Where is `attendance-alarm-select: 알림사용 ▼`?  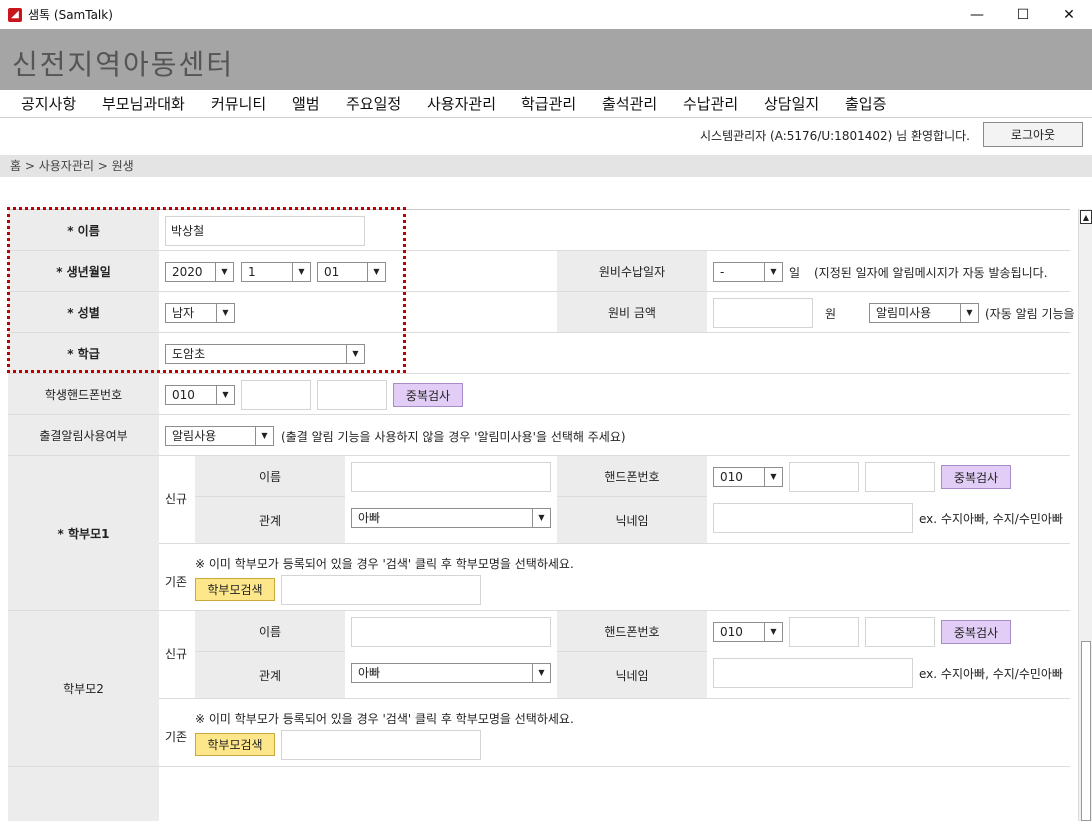 attendance-alarm-select: 알림사용 ▼ is located at coordinates (219, 436).